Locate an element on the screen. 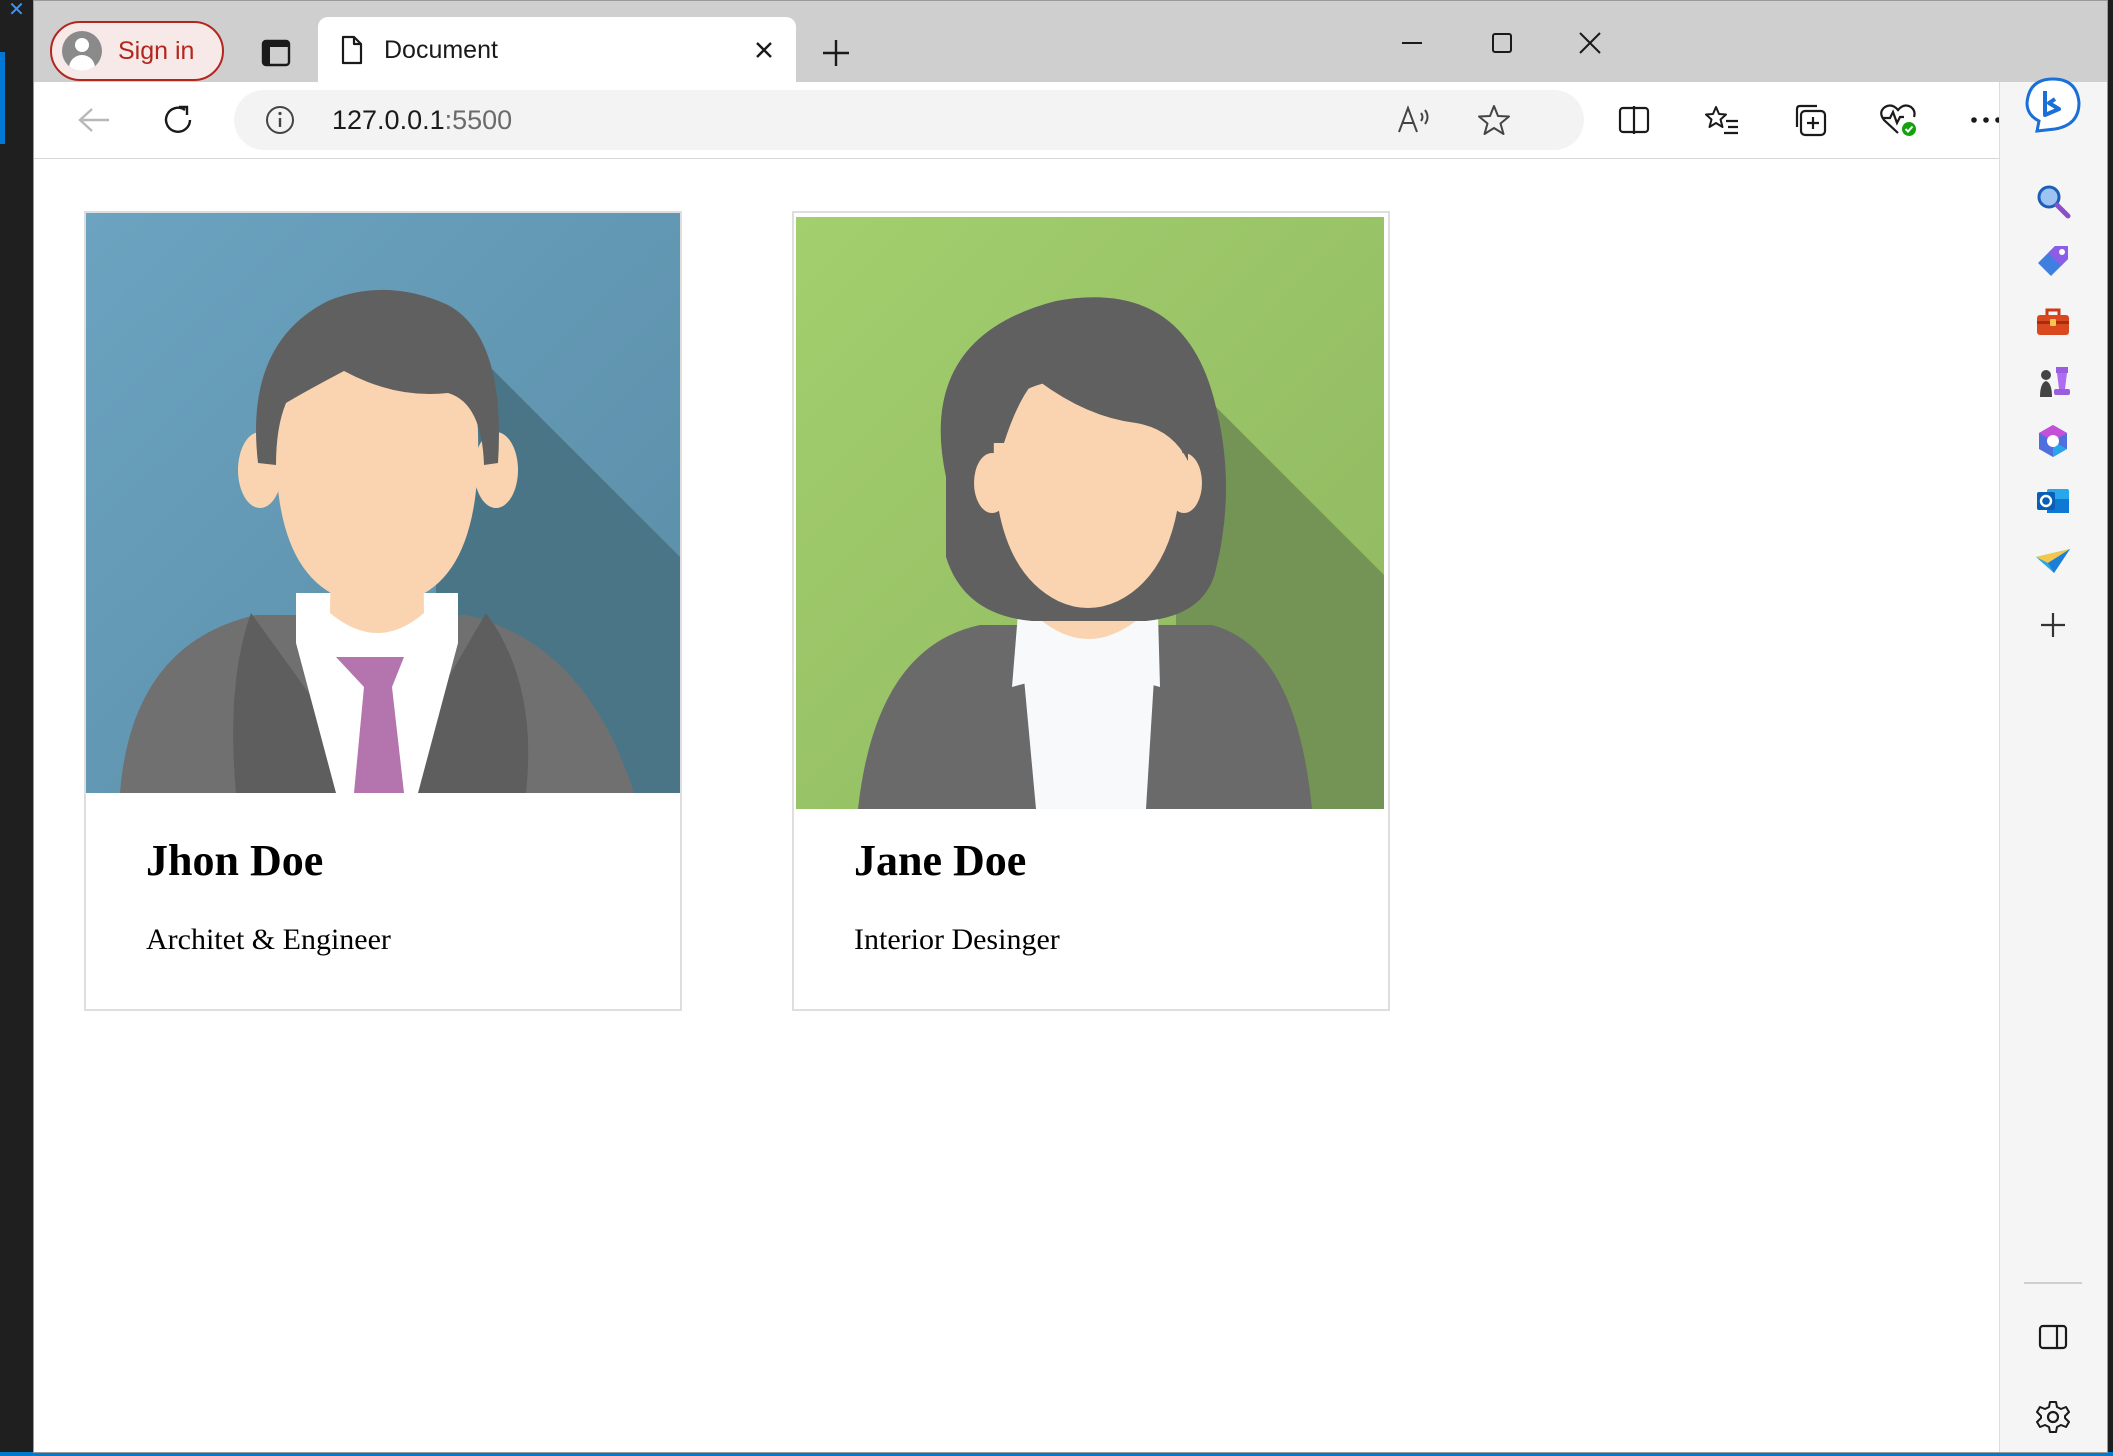 Image resolution: width=2113 pixels, height=1456 pixels. editor-logo-icon: ✕ is located at coordinates (16, 10).